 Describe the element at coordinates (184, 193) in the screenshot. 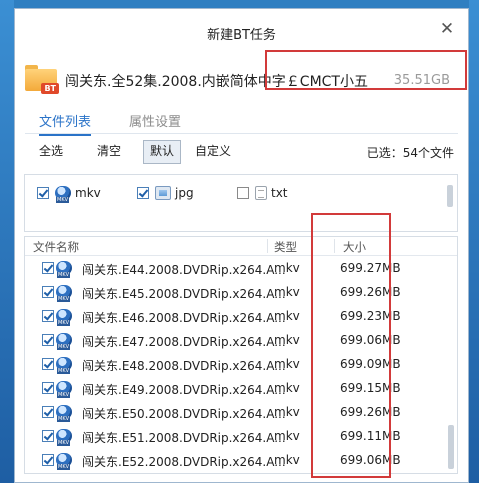

I see `filter-label: jpg` at that location.